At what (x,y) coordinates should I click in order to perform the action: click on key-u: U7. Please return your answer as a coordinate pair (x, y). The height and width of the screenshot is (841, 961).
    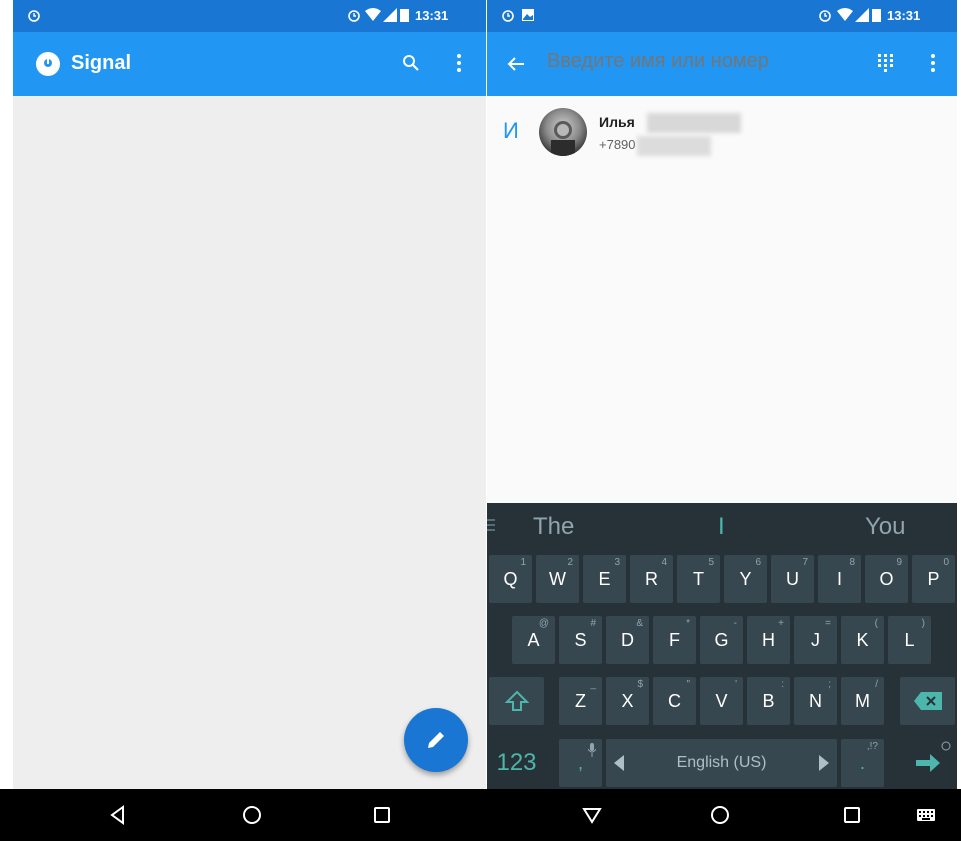
    Looking at the image, I should click on (792, 579).